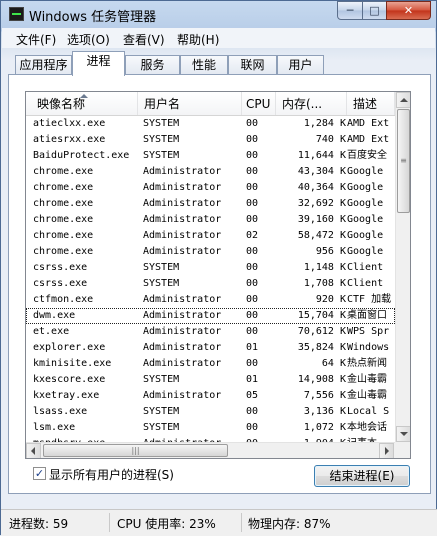 Image resolution: width=437 pixels, height=536 pixels. I want to click on row-memory: 64 K, so click(333, 363).